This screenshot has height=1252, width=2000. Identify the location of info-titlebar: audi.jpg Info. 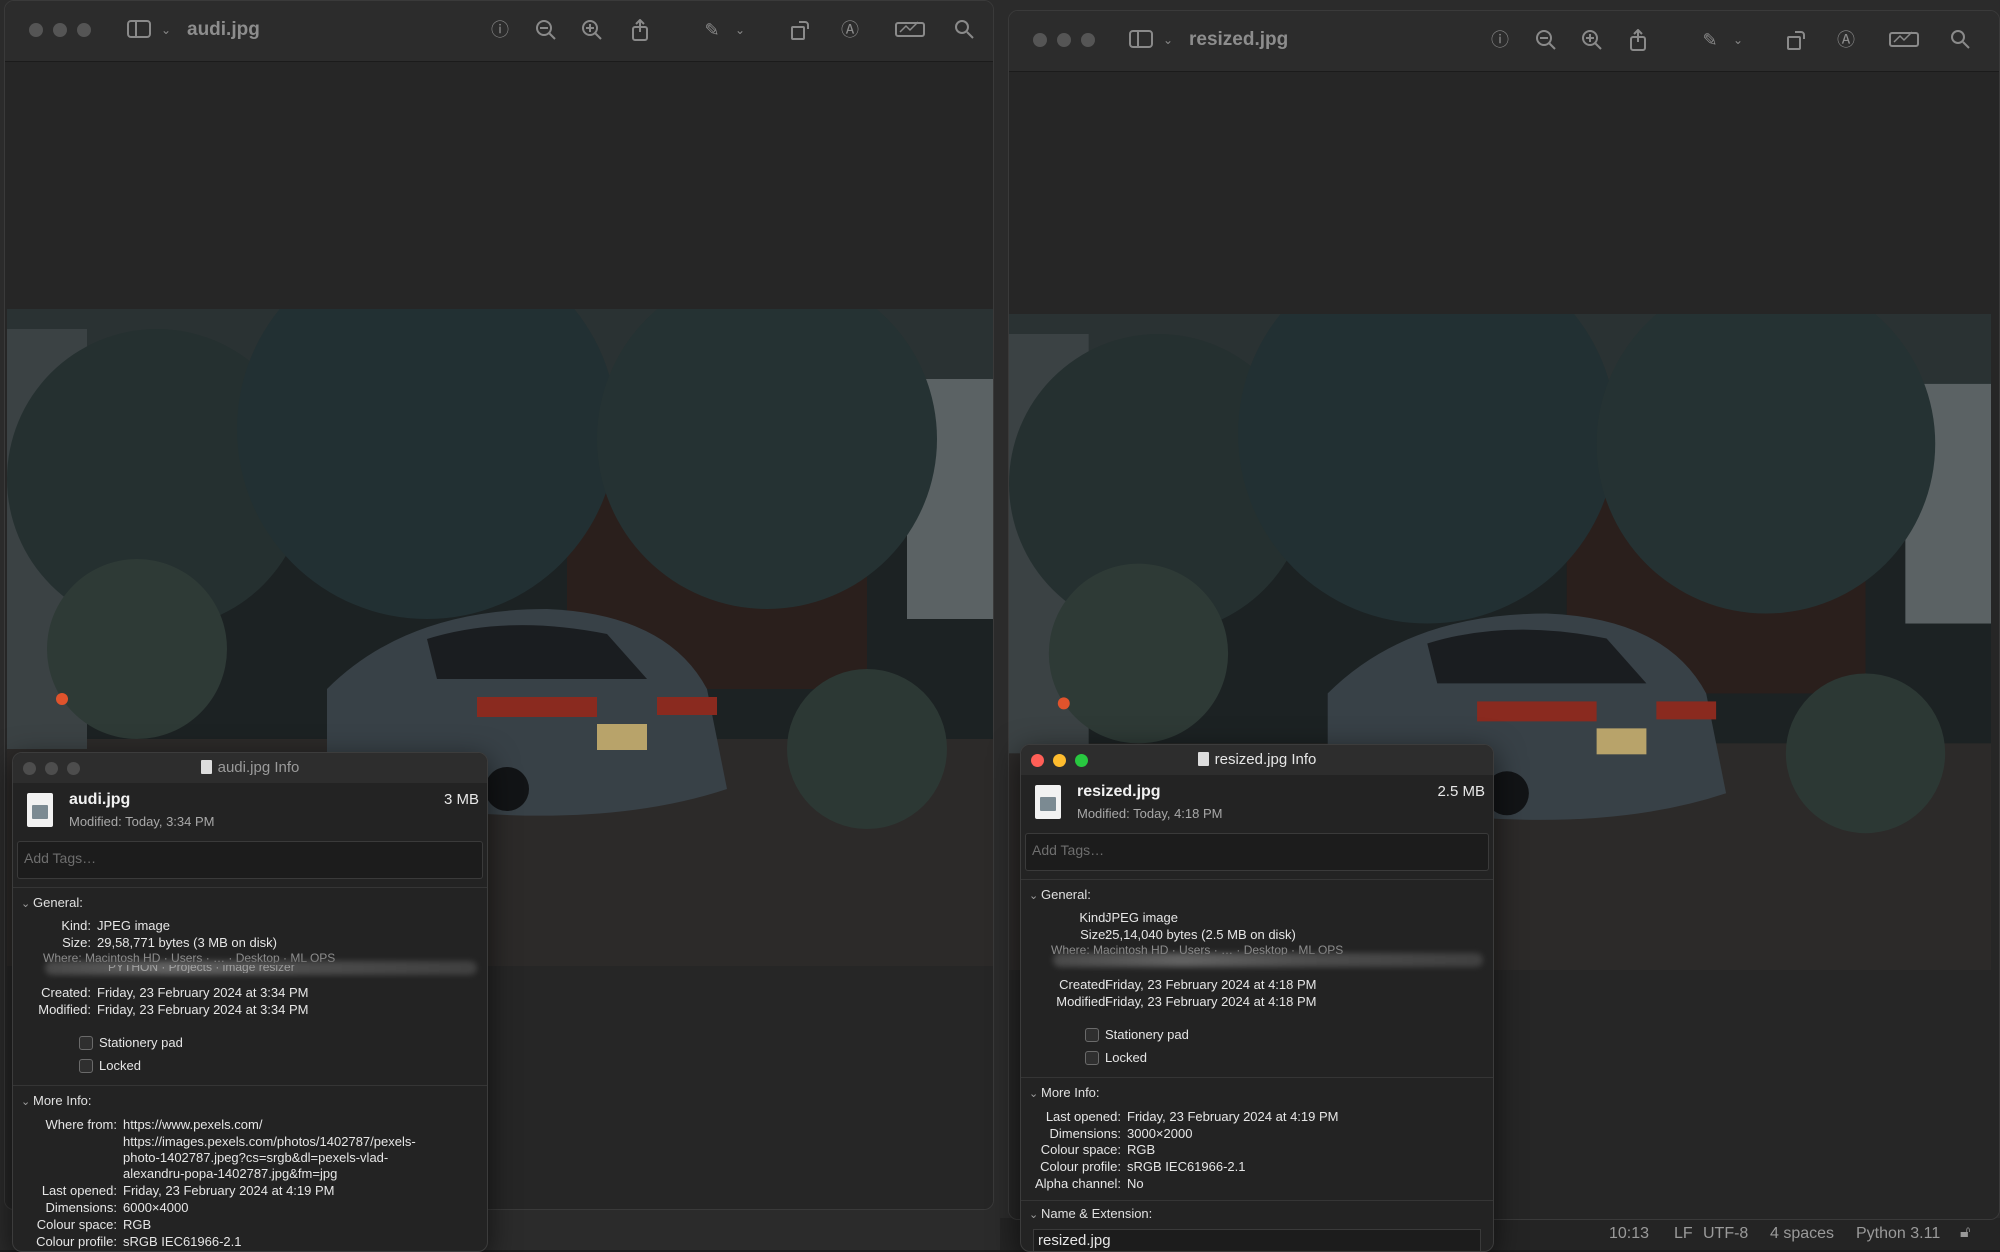
(250, 768).